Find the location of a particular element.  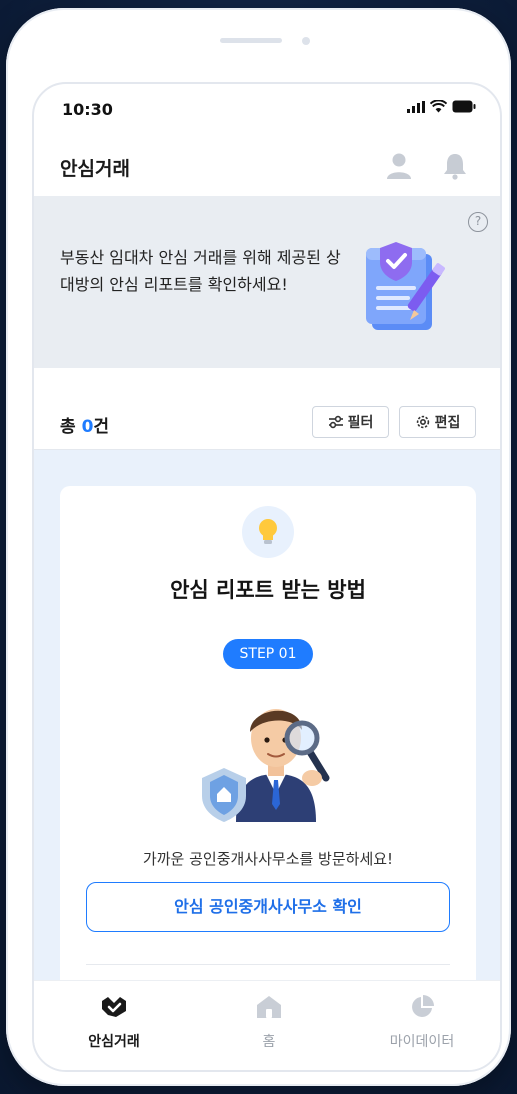

status-bar: 10:30 is located at coordinates (267, 107).